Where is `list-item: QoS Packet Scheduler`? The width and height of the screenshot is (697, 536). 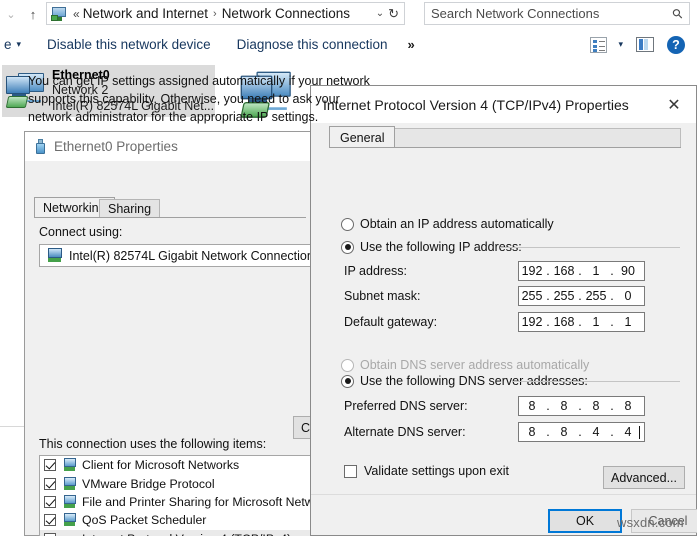
list-item: QoS Packet Scheduler is located at coordinates (189, 520).